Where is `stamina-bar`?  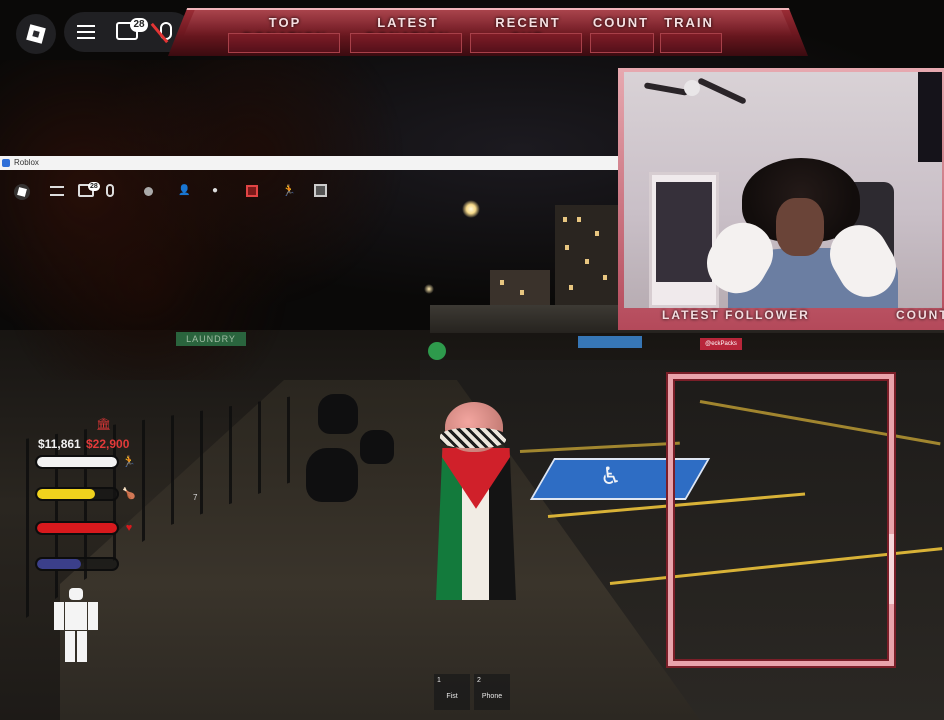
stamina-bar is located at coordinates (77, 462).